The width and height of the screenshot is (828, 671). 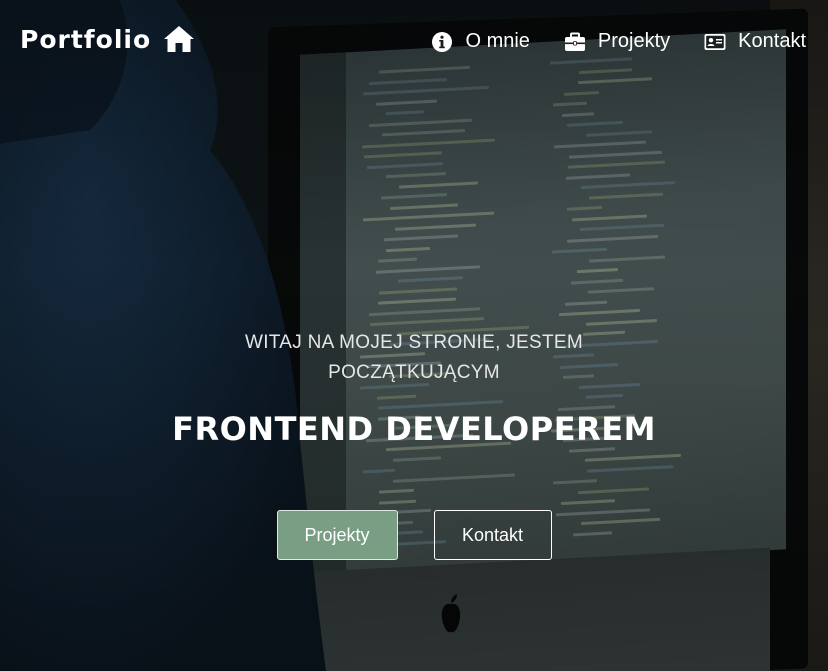 I want to click on nav-links: O mnie Projekty Kontakt, so click(x=618, y=41).